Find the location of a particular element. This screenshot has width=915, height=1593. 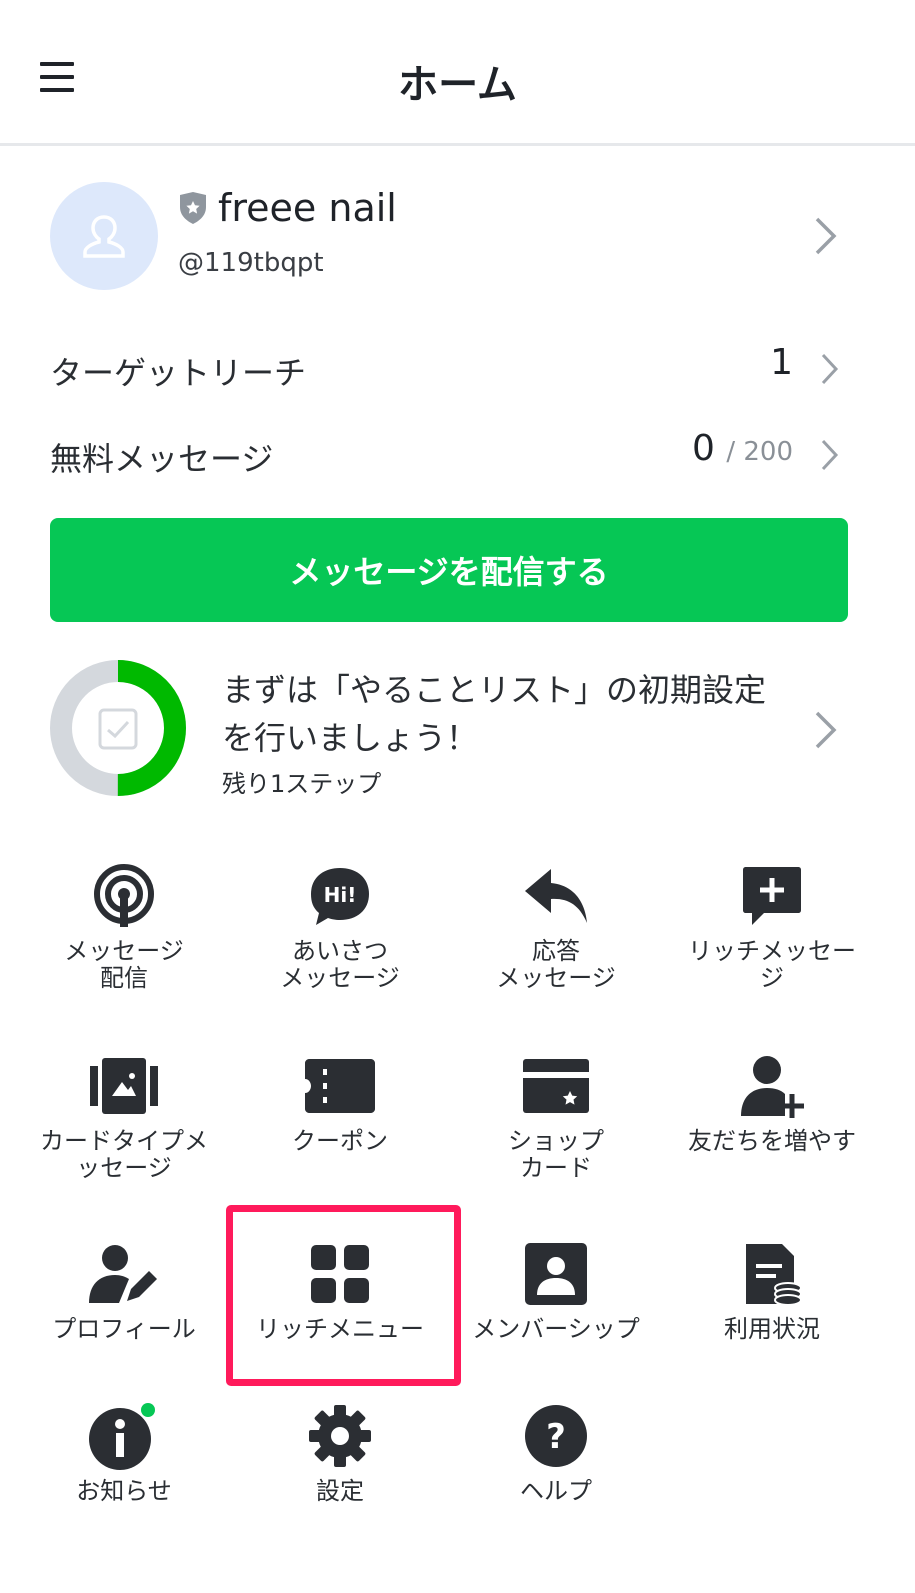

usage-icon is located at coordinates (774, 1275).